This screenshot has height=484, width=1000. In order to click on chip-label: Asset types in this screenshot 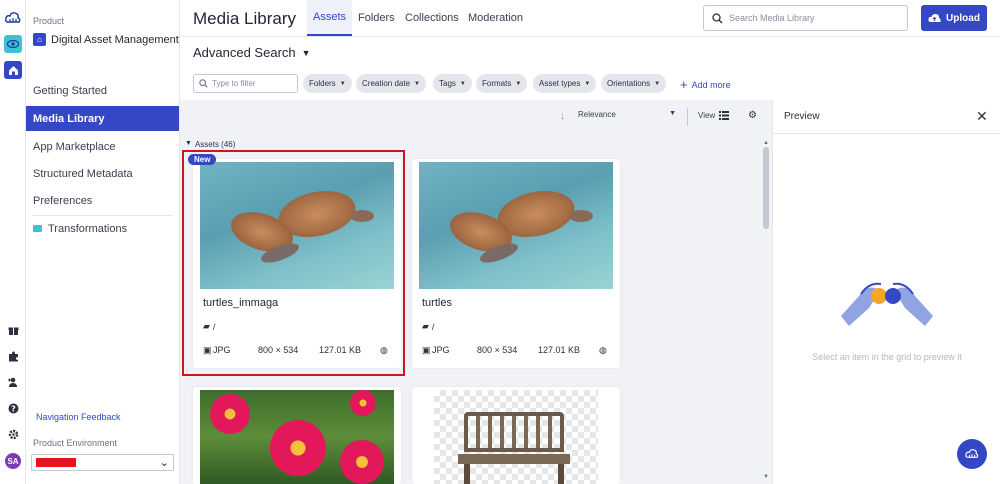, I will do `click(560, 83)`.